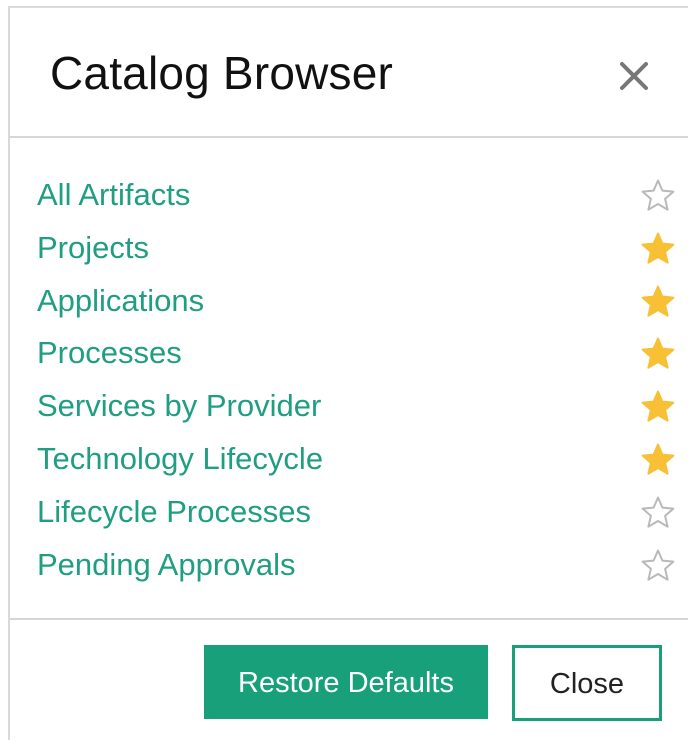 The width and height of the screenshot is (691, 742). Describe the element at coordinates (113, 195) in the screenshot. I see `catalog-item-link: All Artifacts` at that location.